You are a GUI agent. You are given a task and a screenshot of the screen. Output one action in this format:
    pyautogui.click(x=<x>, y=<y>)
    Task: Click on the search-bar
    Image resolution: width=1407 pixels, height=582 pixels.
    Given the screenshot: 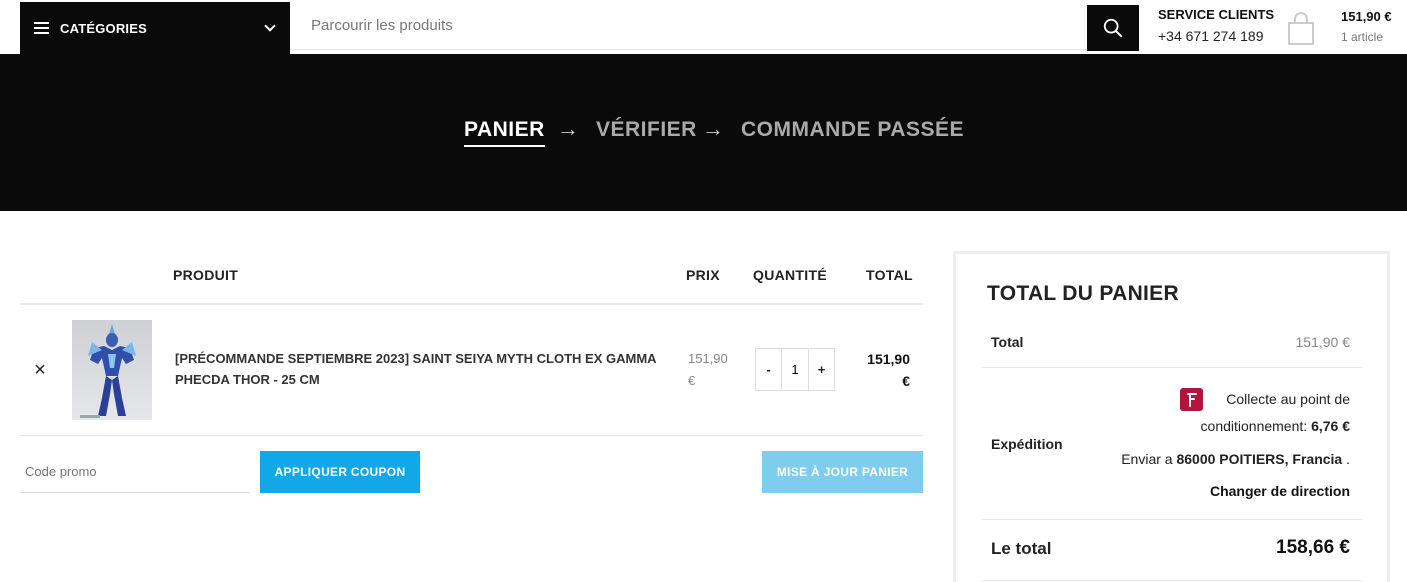 What is the action you would take?
    pyautogui.click(x=688, y=26)
    